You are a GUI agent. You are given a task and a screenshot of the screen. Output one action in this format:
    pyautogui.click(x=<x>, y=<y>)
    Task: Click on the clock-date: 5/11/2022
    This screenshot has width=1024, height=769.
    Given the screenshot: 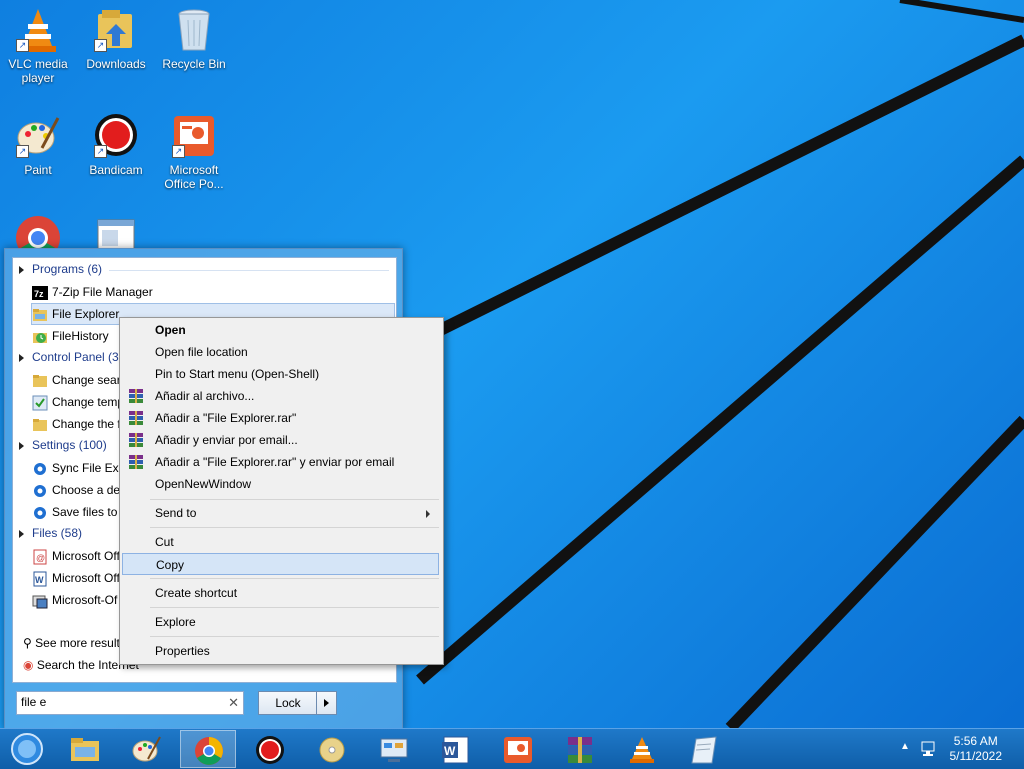 What is the action you would take?
    pyautogui.click(x=976, y=756)
    